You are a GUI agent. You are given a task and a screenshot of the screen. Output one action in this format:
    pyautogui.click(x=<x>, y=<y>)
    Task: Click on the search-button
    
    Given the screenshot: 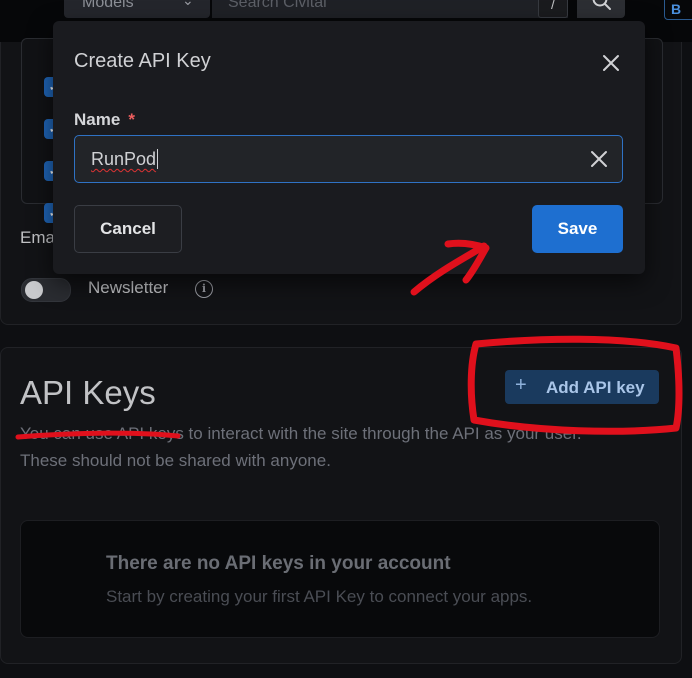 What is the action you would take?
    pyautogui.click(x=601, y=9)
    